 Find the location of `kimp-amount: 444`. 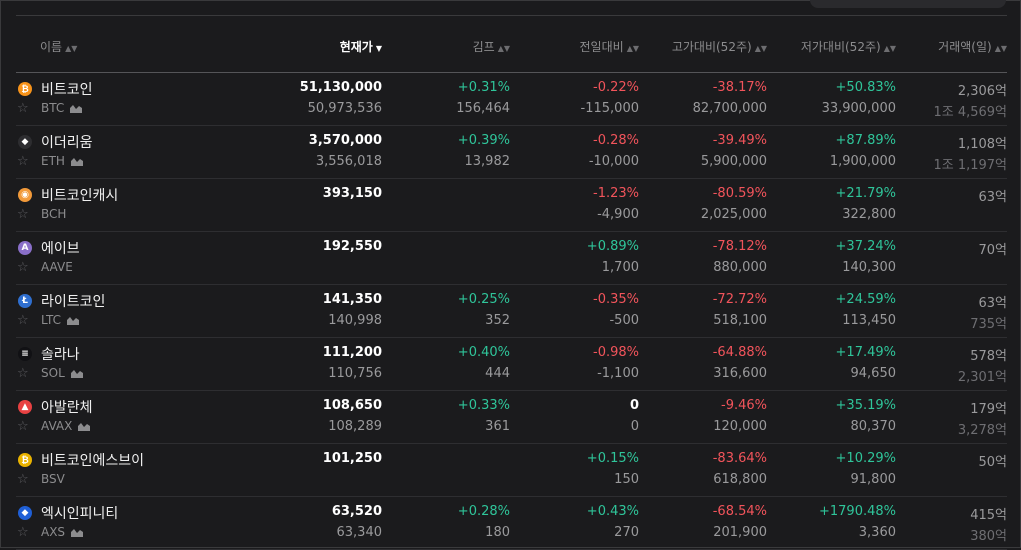

kimp-amount: 444 is located at coordinates (497, 373).